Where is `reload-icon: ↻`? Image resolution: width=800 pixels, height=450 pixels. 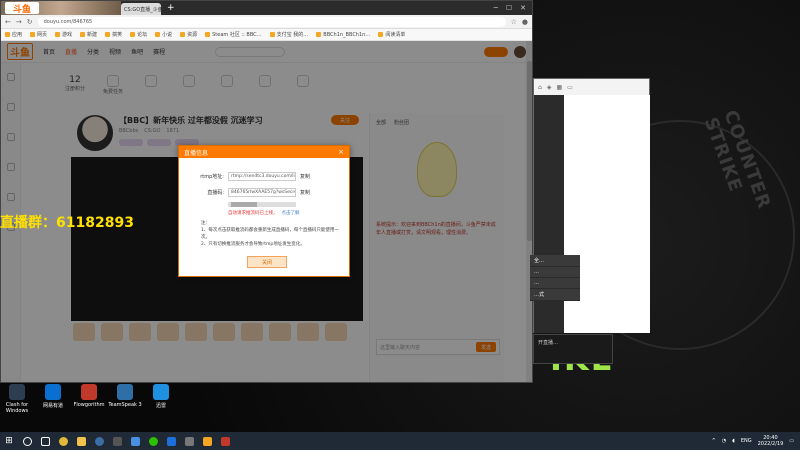
reload-icon: ↻ is located at coordinates (30, 22).